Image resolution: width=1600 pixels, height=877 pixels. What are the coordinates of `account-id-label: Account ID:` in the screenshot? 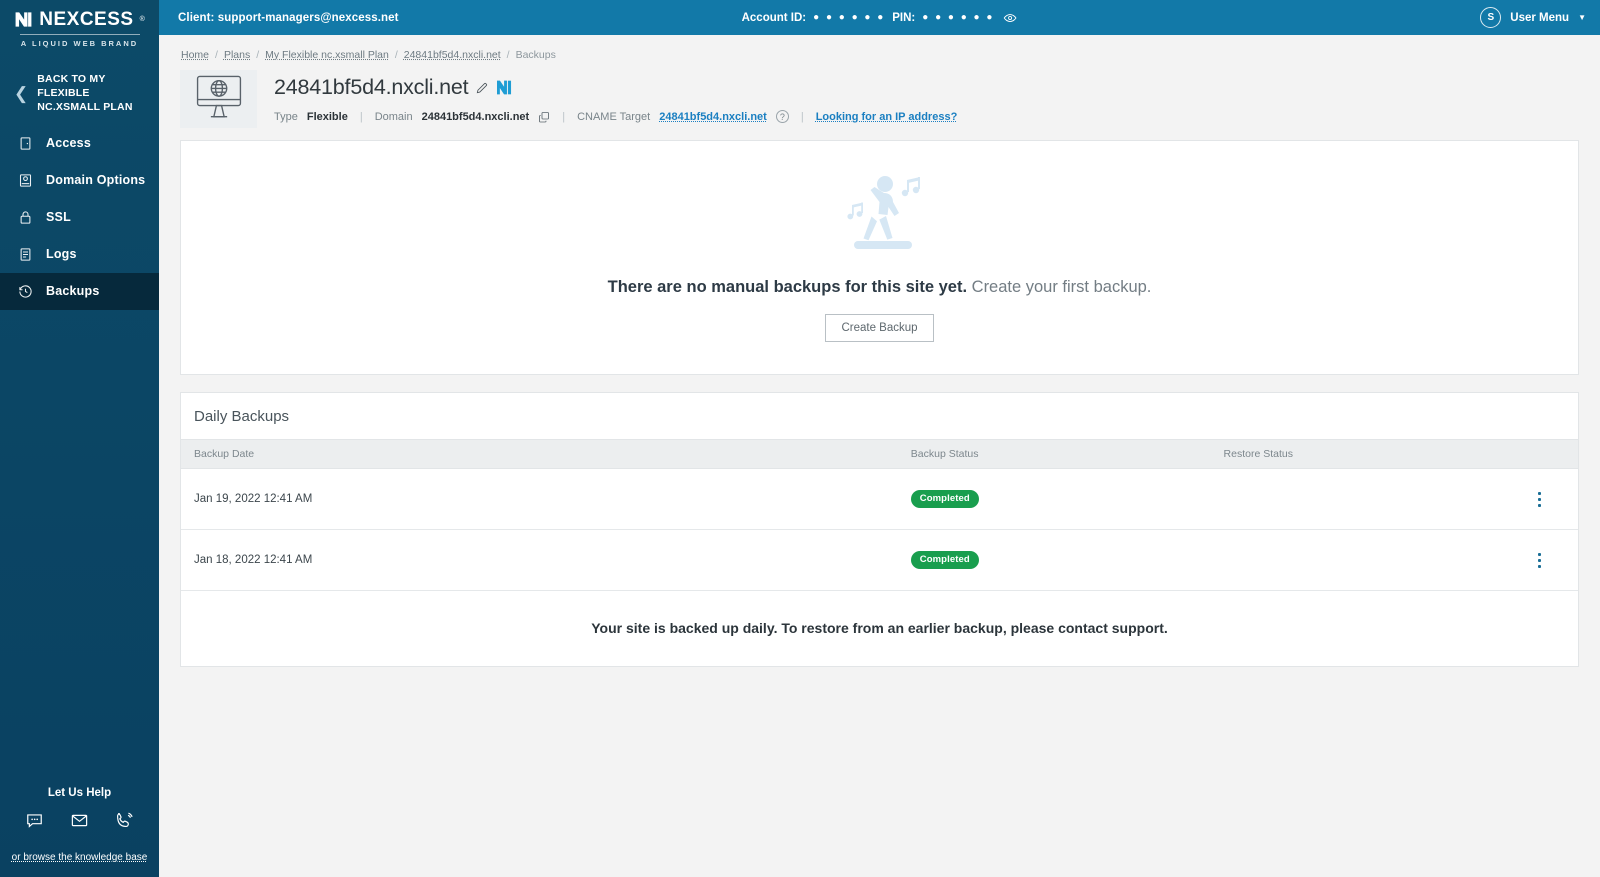 It's located at (774, 17).